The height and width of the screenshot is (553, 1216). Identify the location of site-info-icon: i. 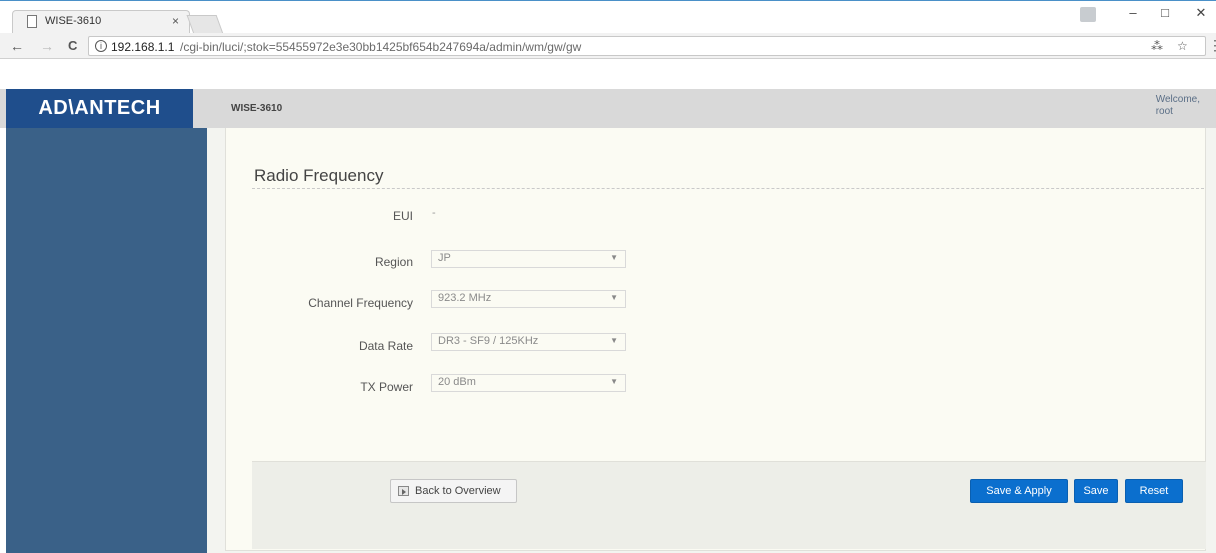
(101, 46).